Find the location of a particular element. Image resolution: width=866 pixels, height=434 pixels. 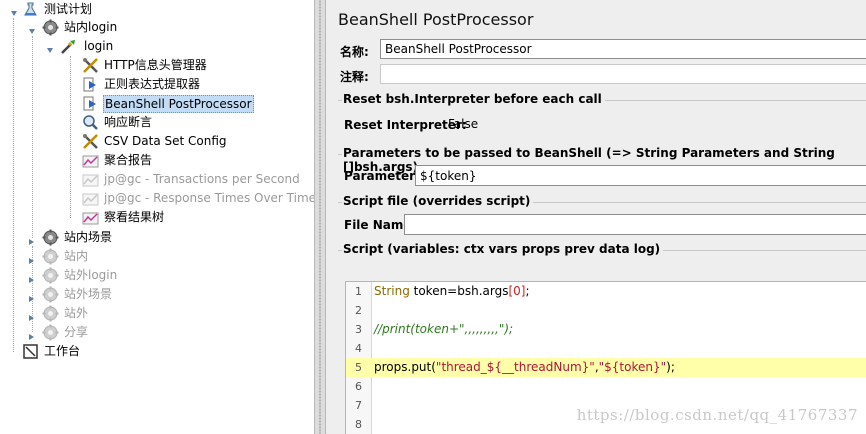

tree-item-csv-data-set-config: CSV Data Set Config is located at coordinates (157, 141).